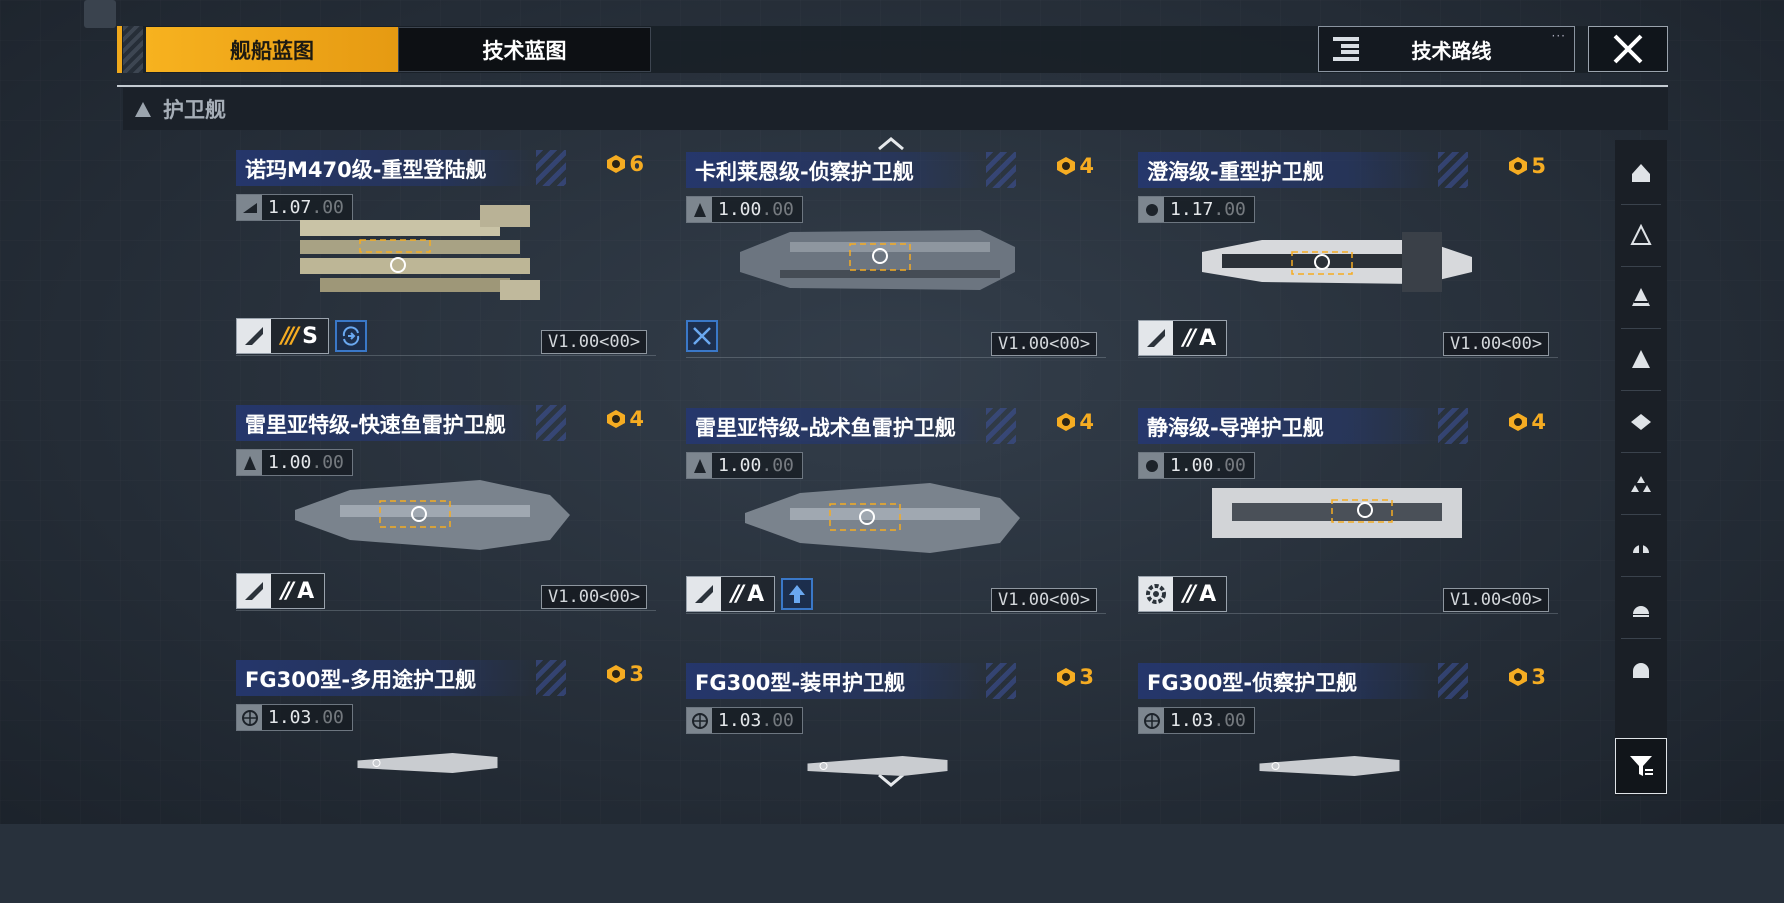 The width and height of the screenshot is (1784, 903). I want to click on category-bar: 护卫舰, so click(895, 109).